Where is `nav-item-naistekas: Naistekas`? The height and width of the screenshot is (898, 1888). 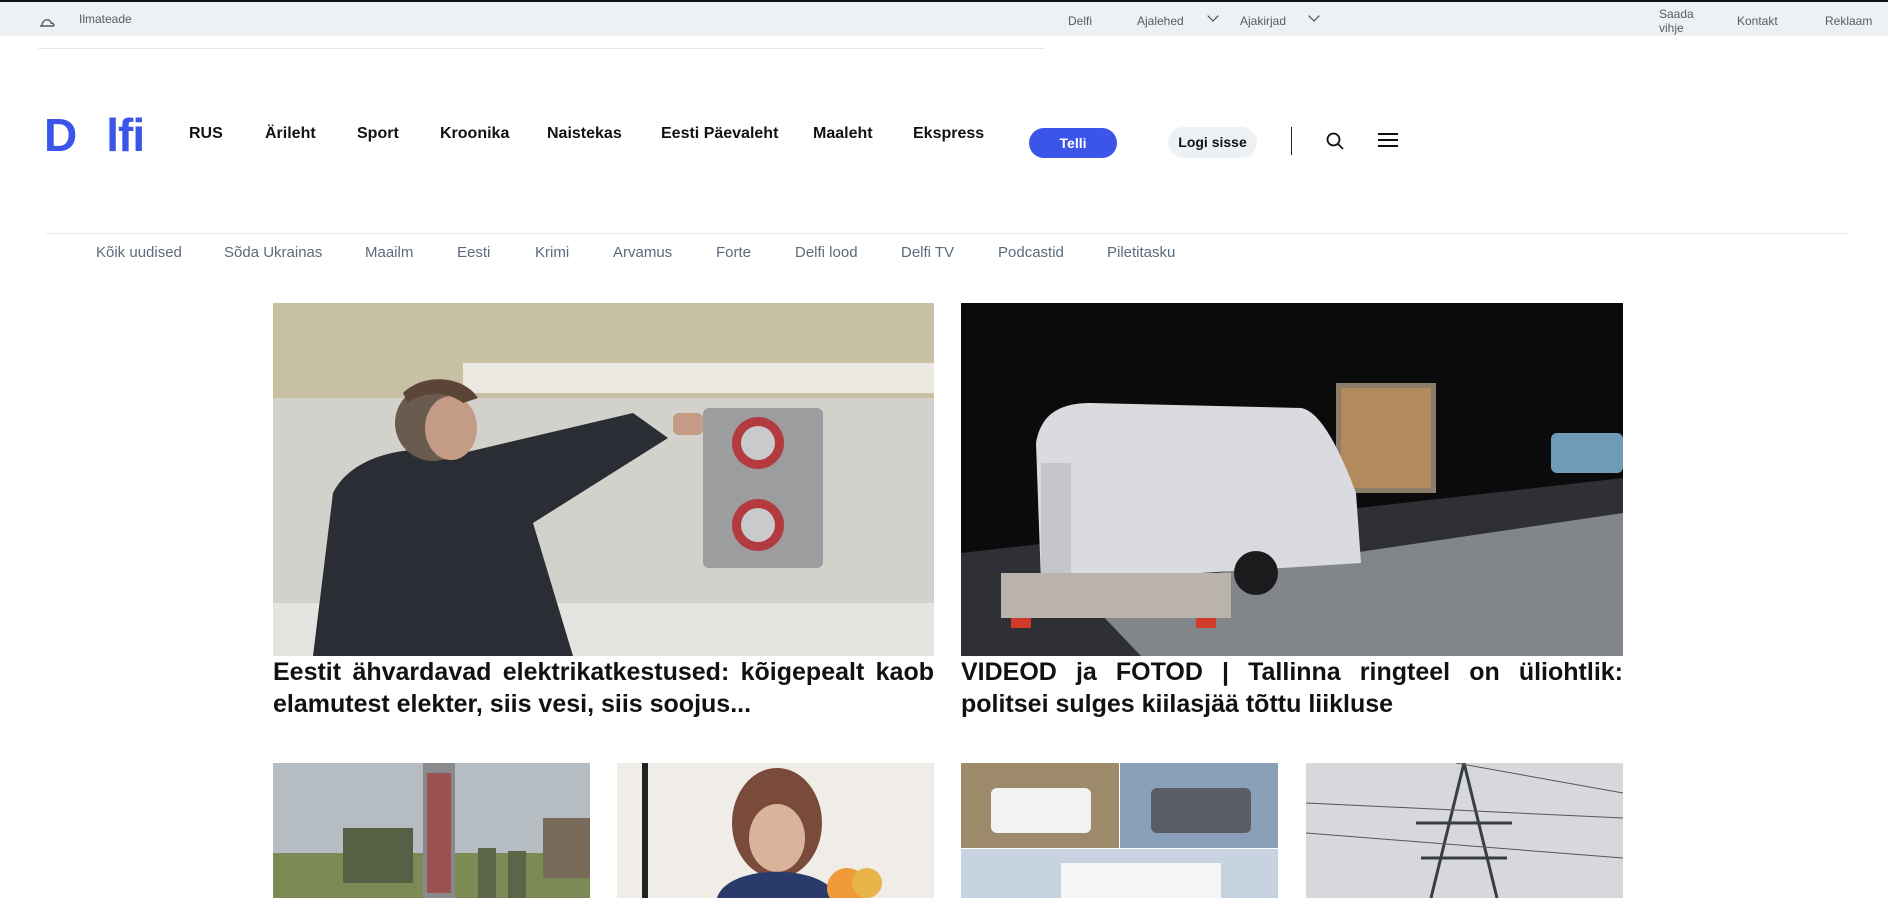 nav-item-naistekas: Naistekas is located at coordinates (584, 134).